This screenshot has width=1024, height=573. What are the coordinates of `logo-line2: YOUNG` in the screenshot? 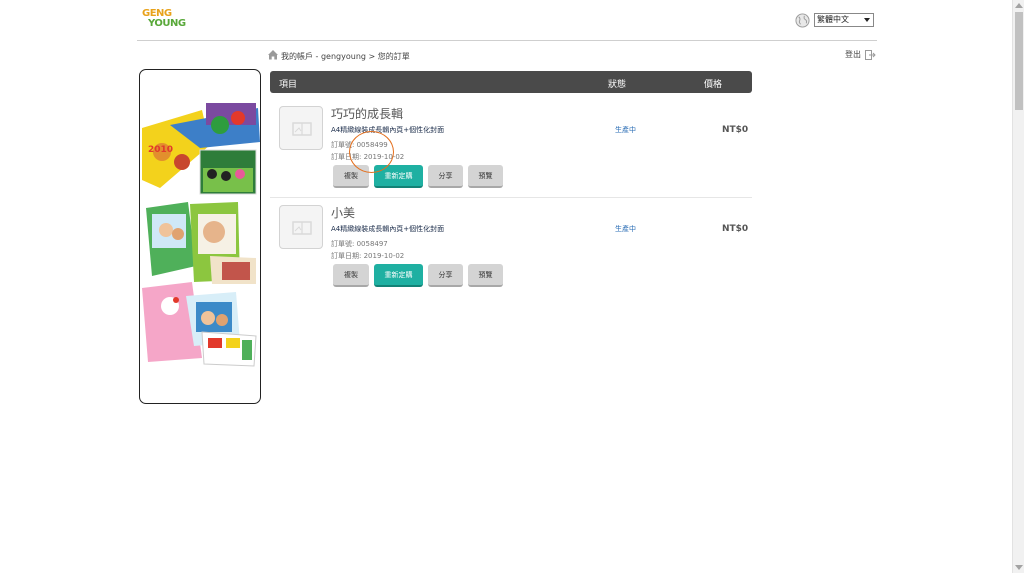 It's located at (167, 23).